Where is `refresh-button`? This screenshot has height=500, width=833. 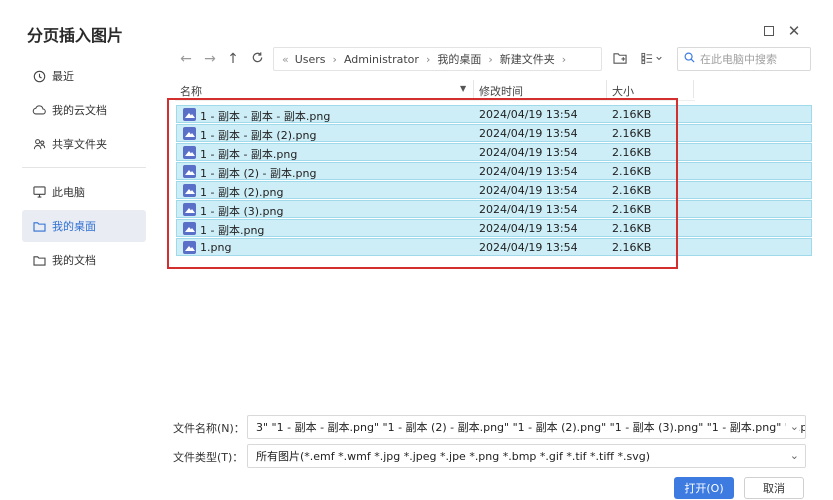 refresh-button is located at coordinates (257, 59).